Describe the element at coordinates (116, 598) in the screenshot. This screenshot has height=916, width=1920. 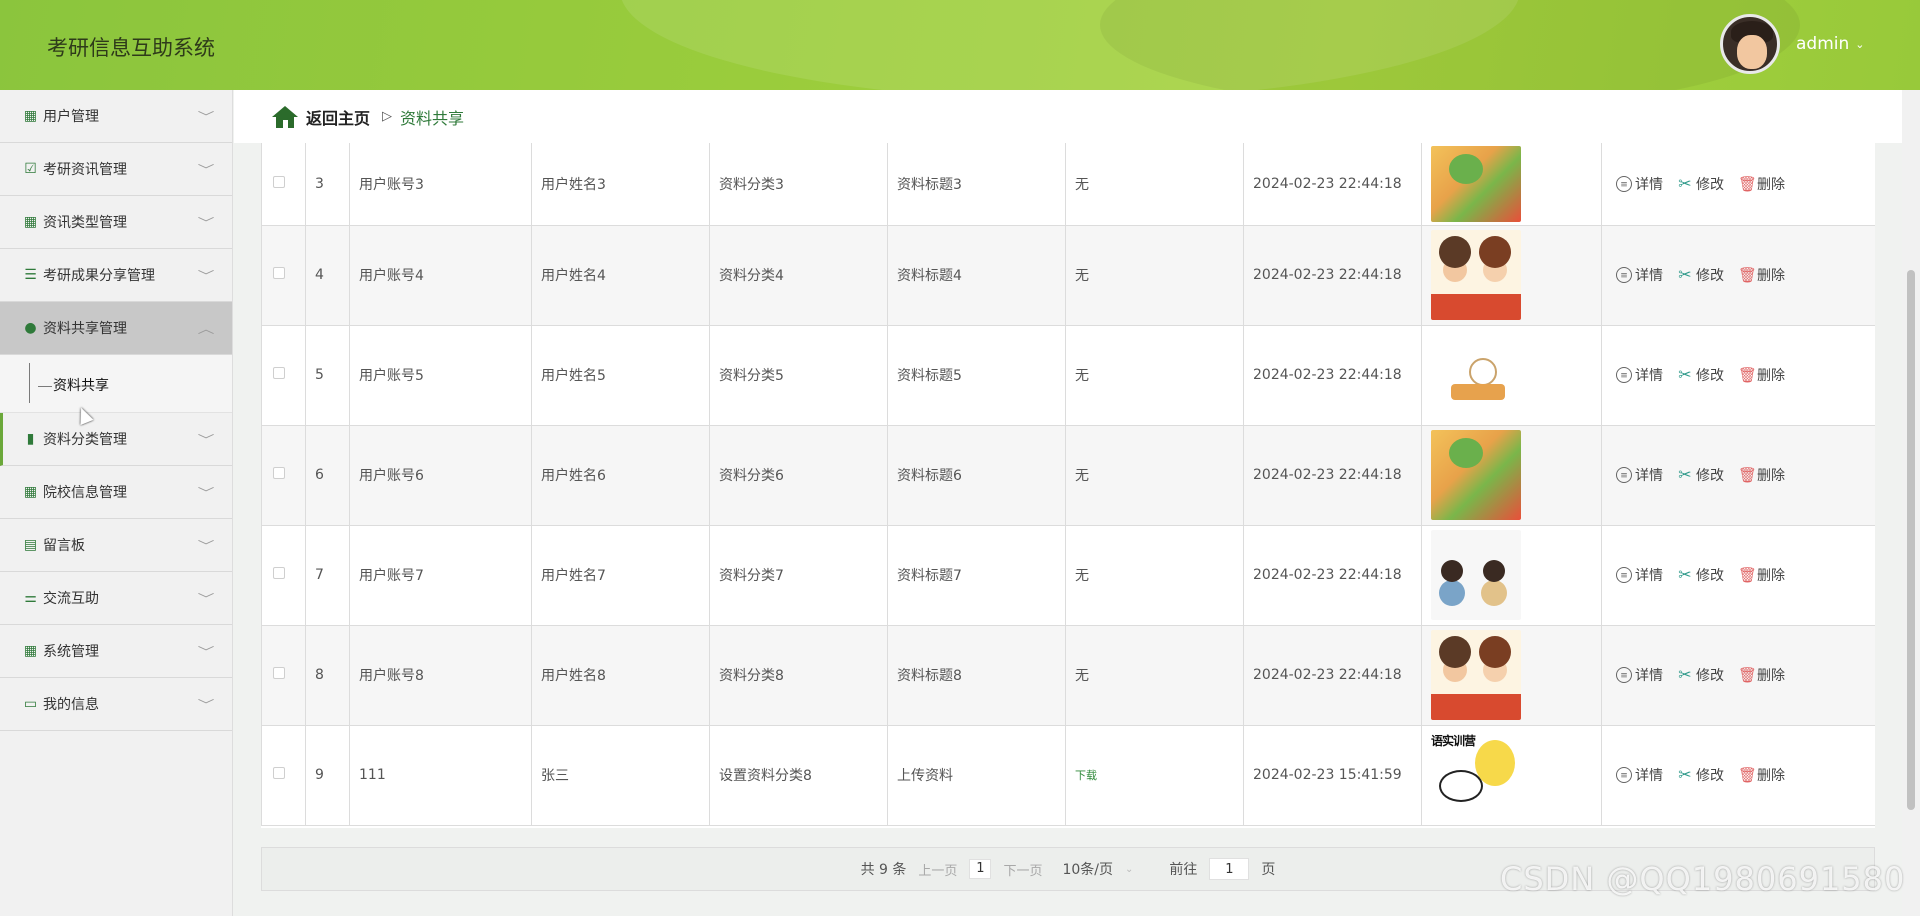
I see `sidebar-item: ⚌ 交流互助 ﹀` at that location.